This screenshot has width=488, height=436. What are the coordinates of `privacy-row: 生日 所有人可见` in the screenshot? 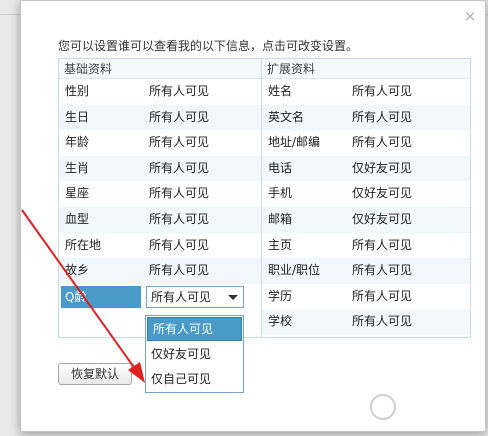 It's located at (163, 117).